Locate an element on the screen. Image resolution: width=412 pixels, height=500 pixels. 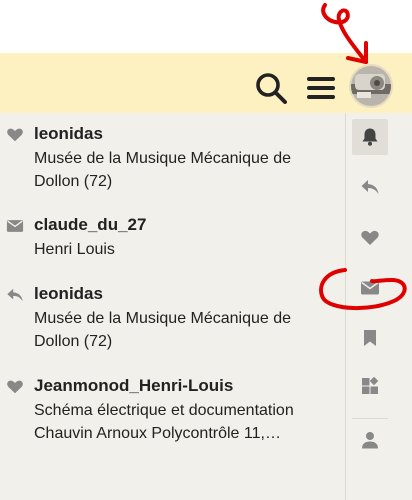
tab-profile is located at coordinates (370, 440).